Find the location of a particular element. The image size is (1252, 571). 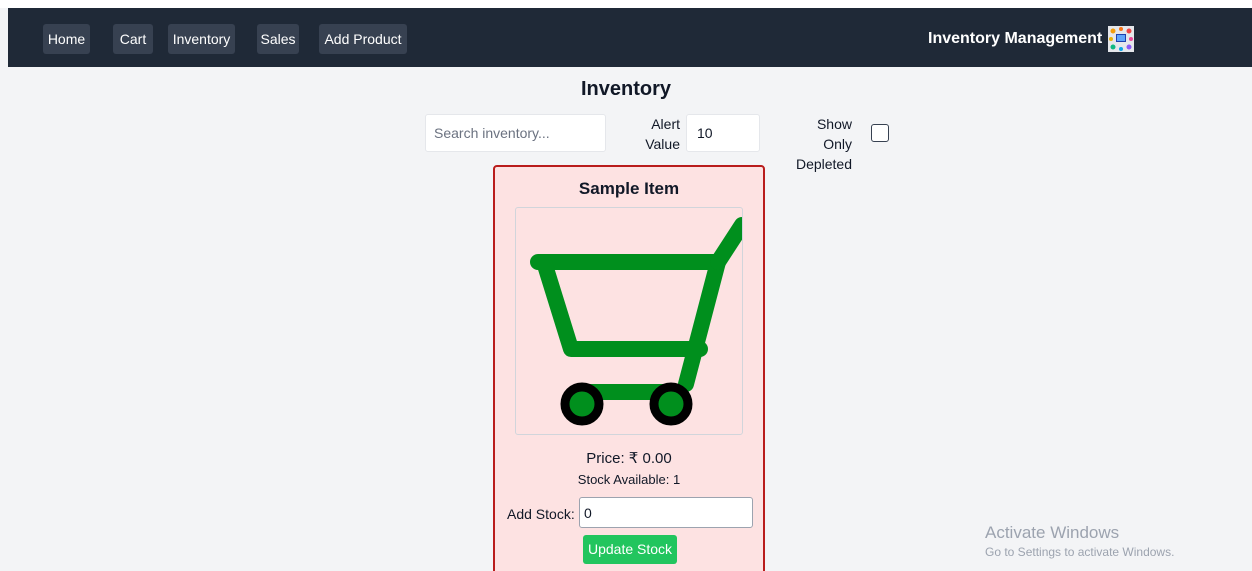

update-stock-button: Update Stock is located at coordinates (630, 549).